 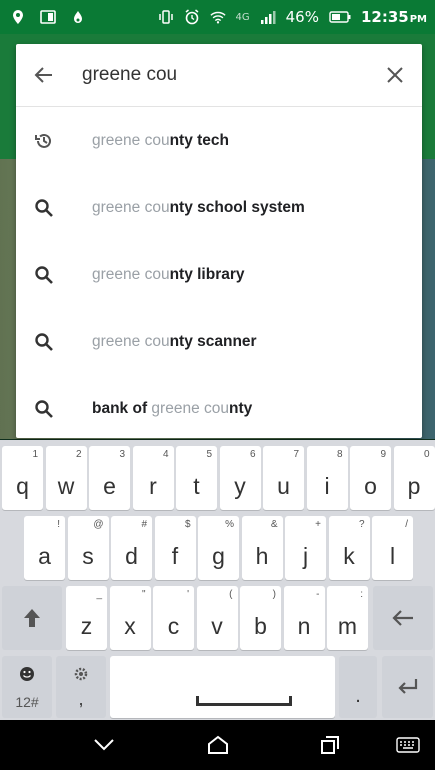 What do you see at coordinates (22, 478) in the screenshot?
I see `key-q: q1` at bounding box center [22, 478].